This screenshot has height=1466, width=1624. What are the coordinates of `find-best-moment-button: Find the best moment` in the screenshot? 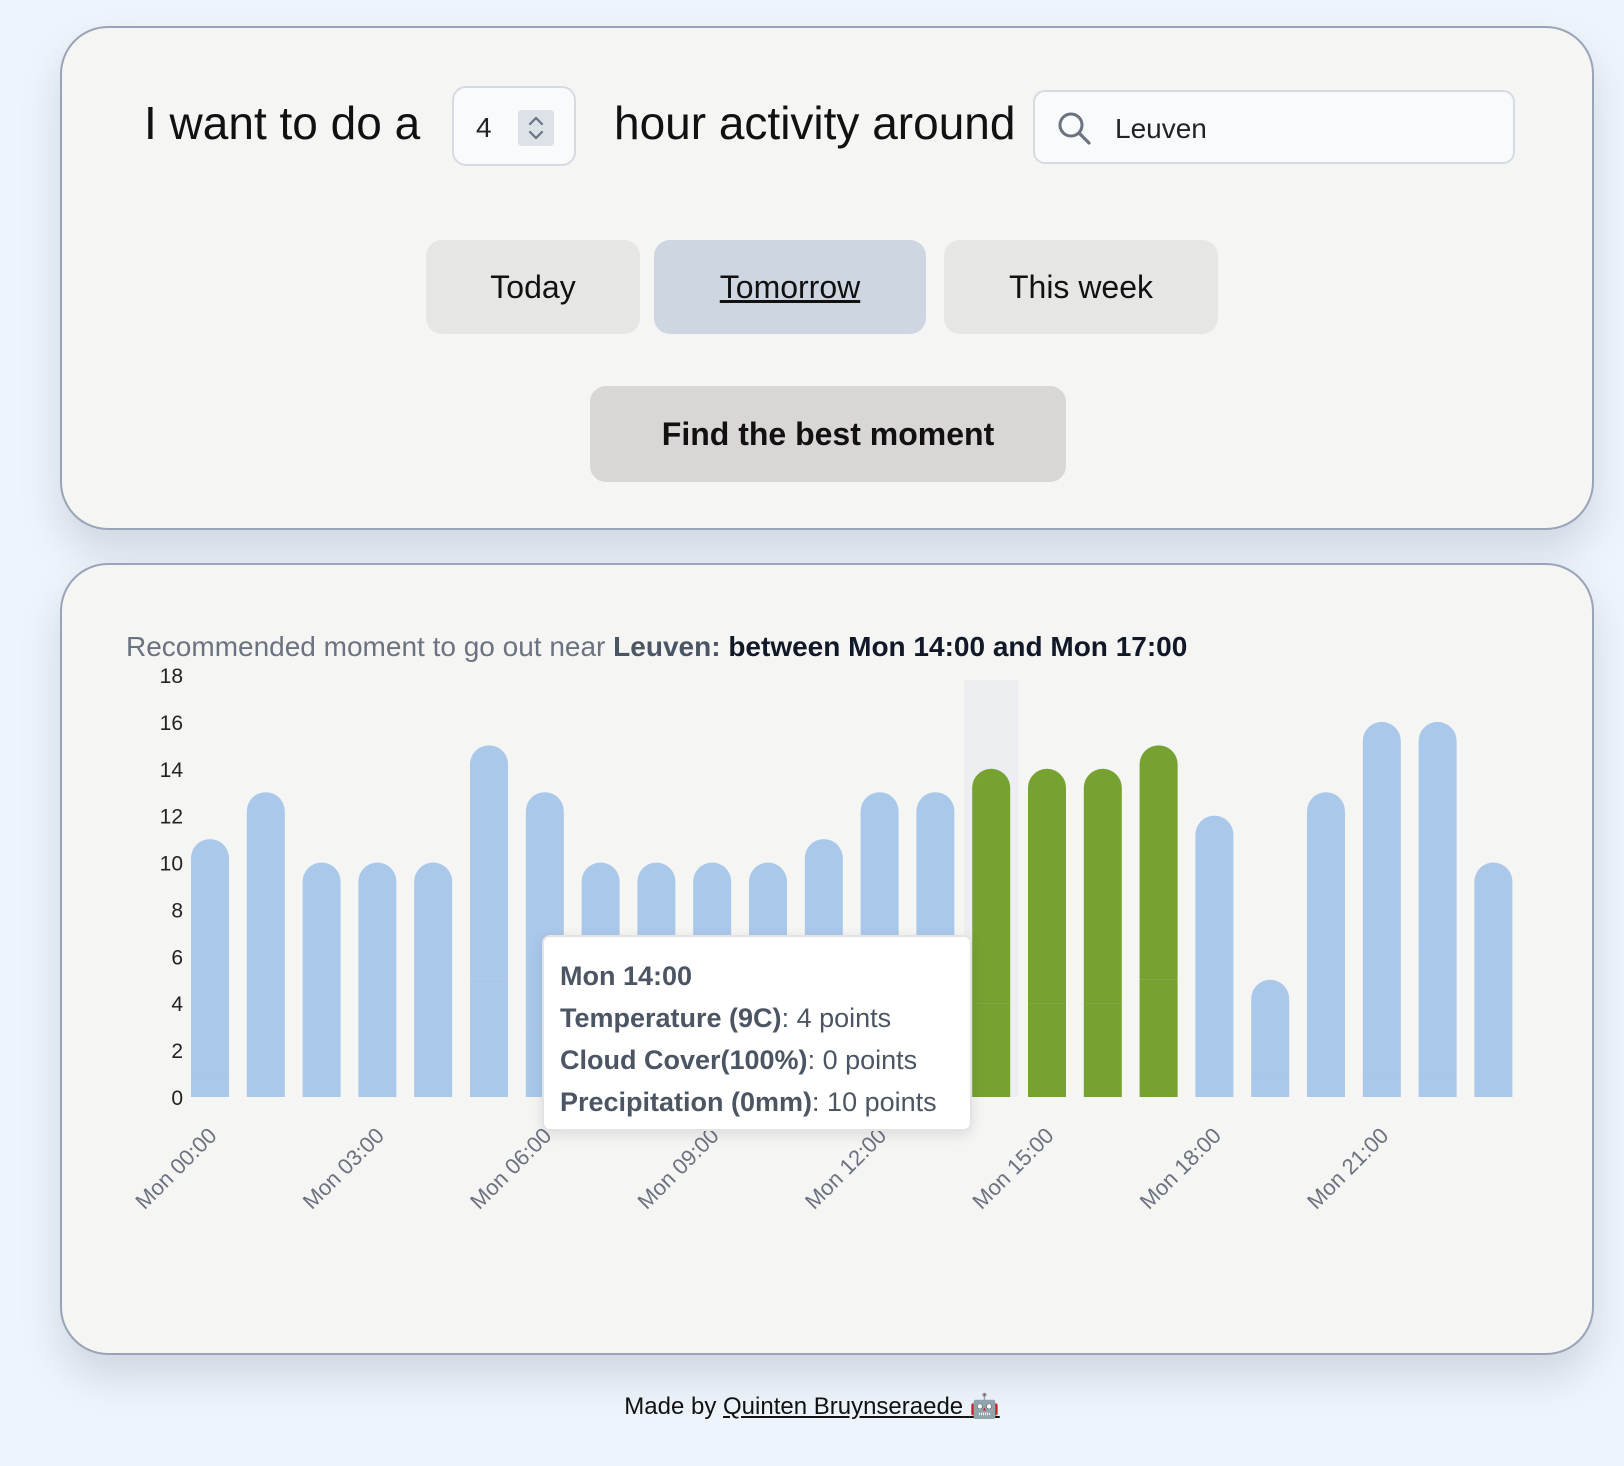 It's located at (828, 434).